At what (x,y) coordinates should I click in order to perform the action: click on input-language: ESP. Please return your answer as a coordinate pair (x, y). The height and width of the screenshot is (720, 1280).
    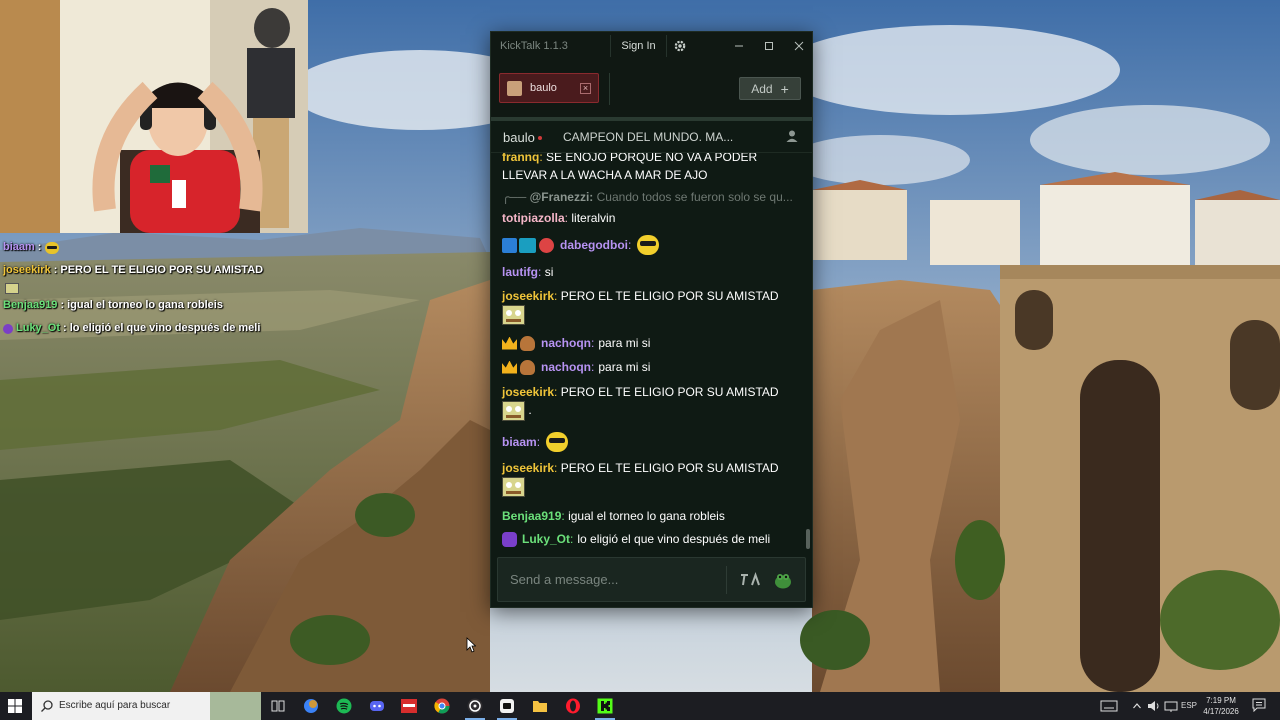
    Looking at the image, I should click on (1189, 705).